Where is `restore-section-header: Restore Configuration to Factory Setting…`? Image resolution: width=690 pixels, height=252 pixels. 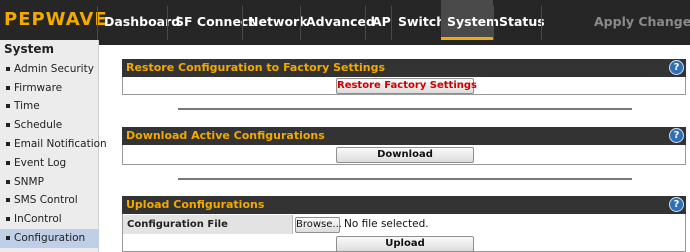
restore-section-header: Restore Configuration to Factory Setting… is located at coordinates (404, 68).